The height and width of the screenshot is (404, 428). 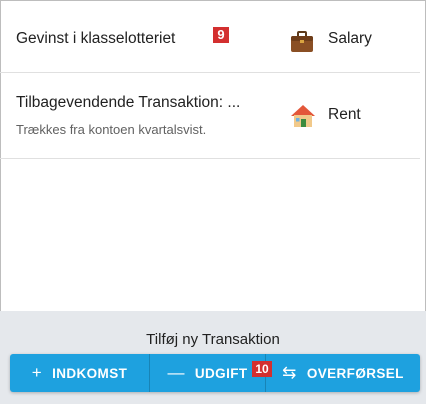 I want to click on transaction-subtitle: Trækkes fra kontoen kvartalsvist., so click(x=111, y=129).